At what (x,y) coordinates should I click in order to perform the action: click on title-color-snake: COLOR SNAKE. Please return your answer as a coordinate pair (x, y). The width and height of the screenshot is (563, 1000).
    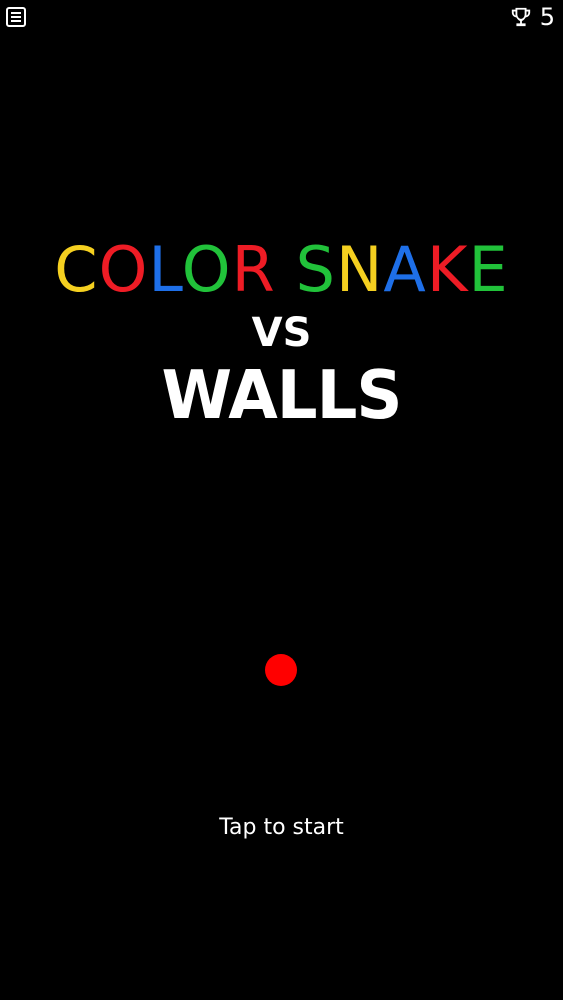
    Looking at the image, I should click on (281, 270).